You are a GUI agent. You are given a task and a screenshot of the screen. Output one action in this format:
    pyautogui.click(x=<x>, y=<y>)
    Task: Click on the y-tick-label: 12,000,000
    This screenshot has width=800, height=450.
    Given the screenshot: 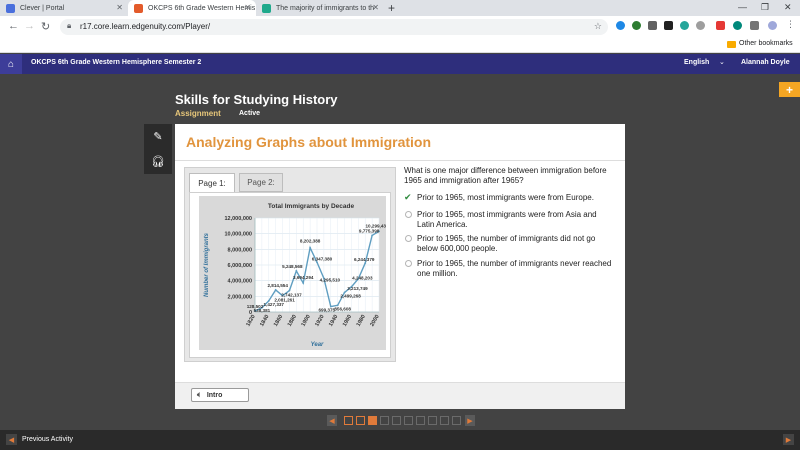 What is the action you would take?
    pyautogui.click(x=238, y=219)
    